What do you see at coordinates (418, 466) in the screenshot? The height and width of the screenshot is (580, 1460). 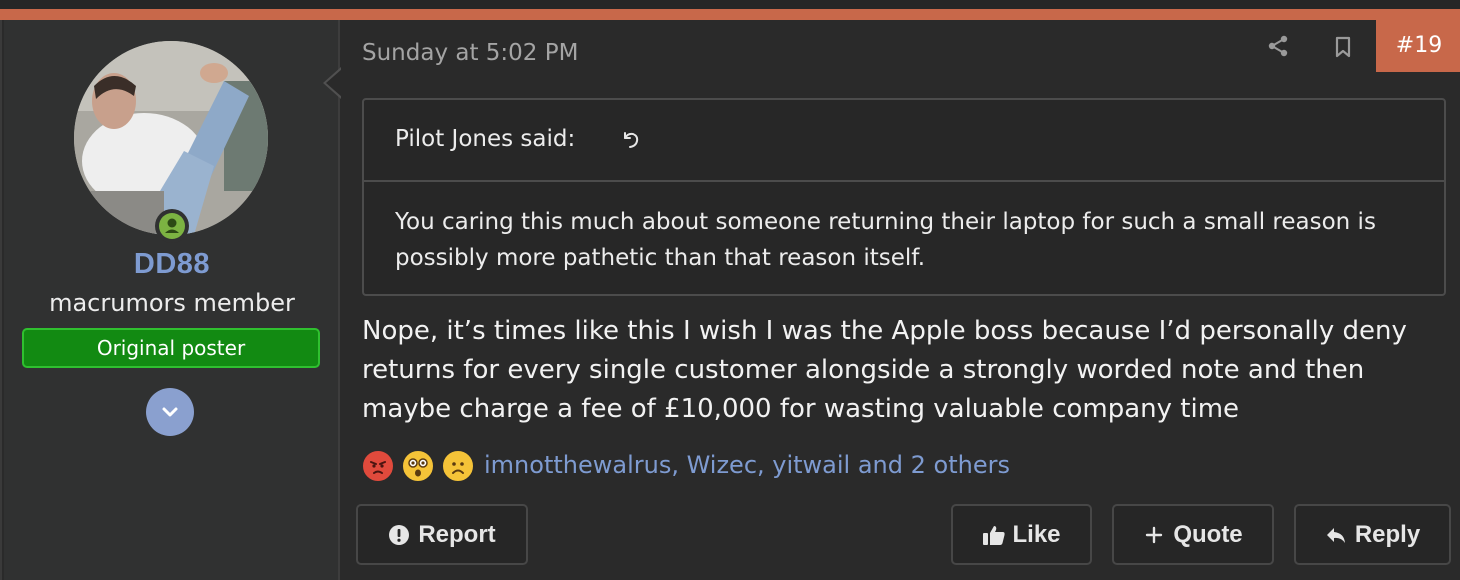 I see `astonished-icon` at bounding box center [418, 466].